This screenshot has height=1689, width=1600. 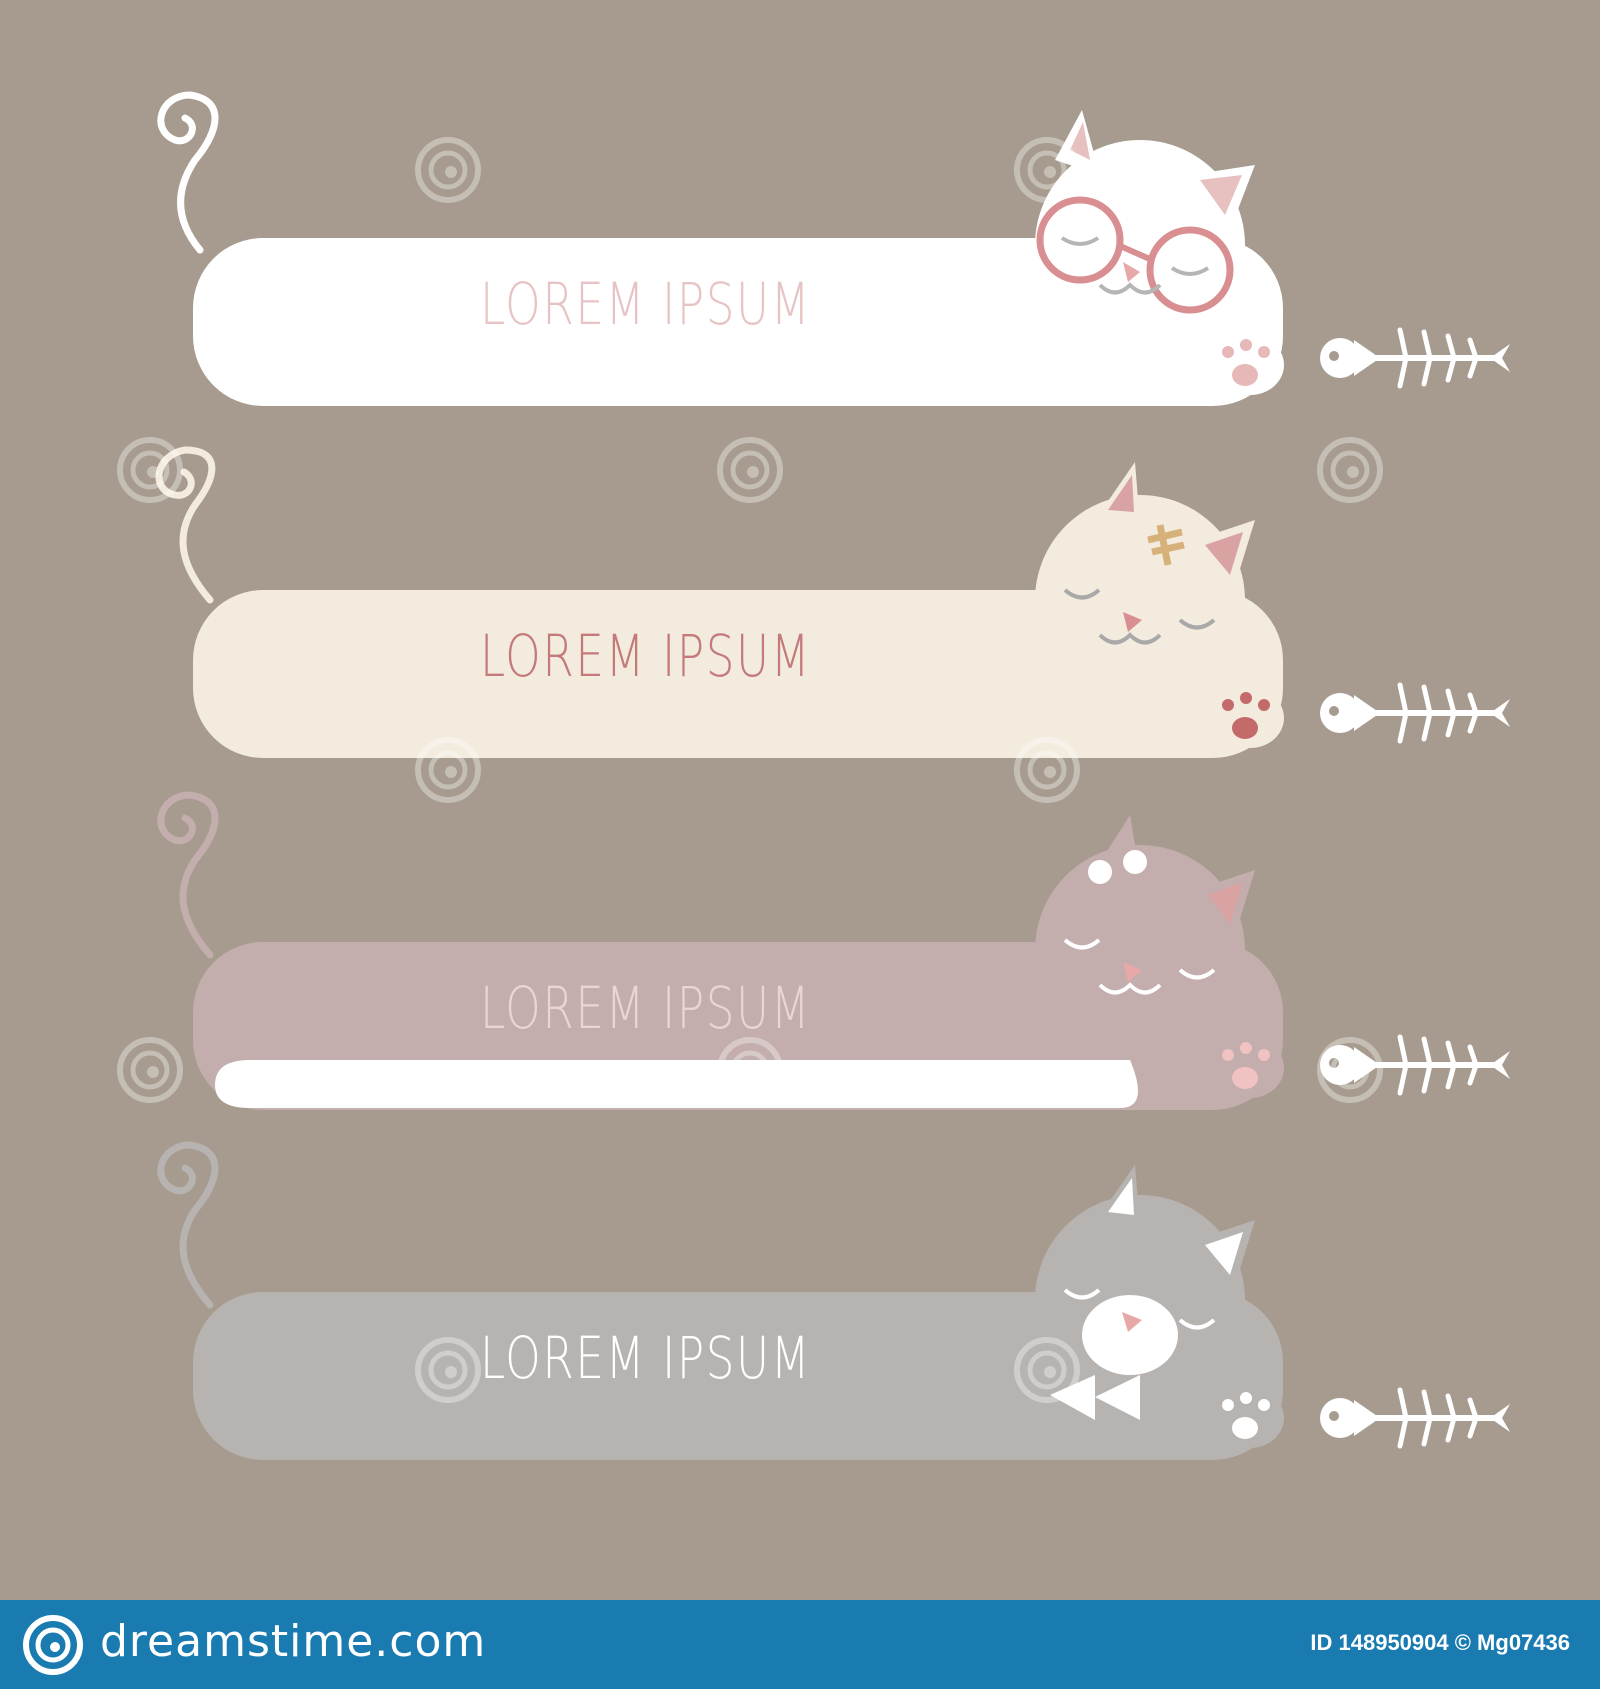 What do you see at coordinates (676, 1084) in the screenshot?
I see `banner-3-stripe` at bounding box center [676, 1084].